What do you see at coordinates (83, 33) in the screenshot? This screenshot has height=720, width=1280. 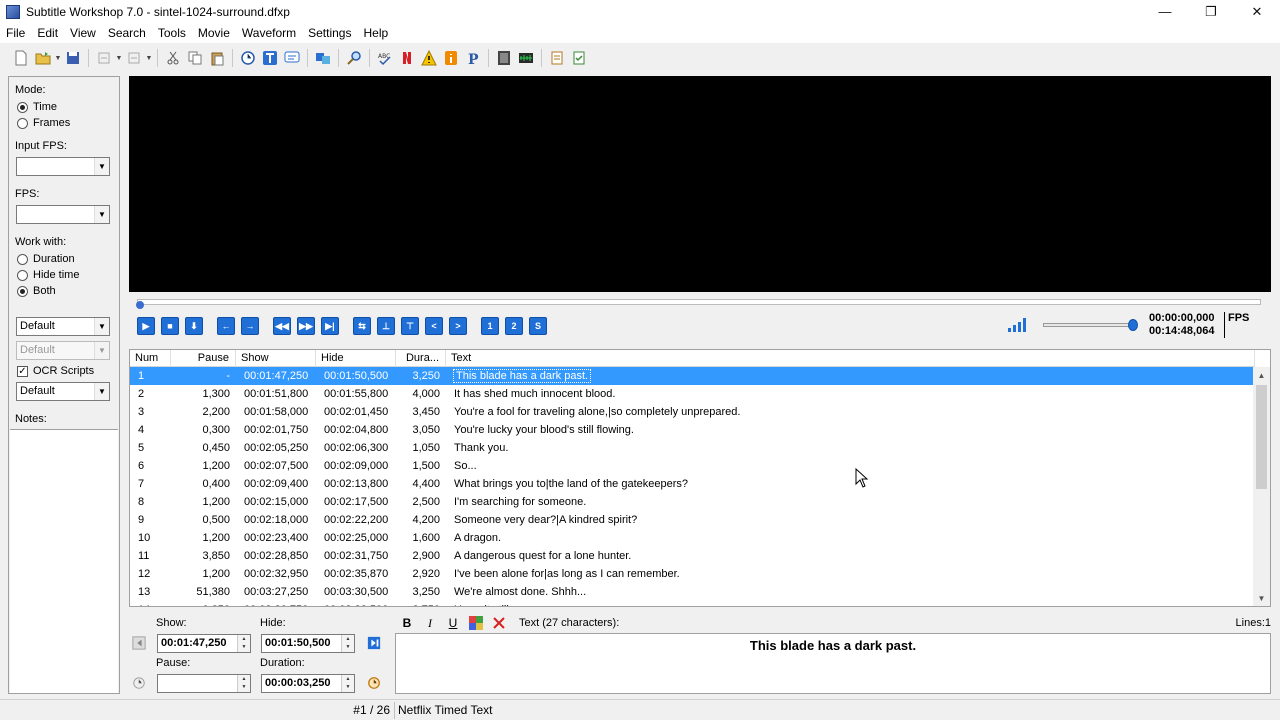 I see `menu-view: View` at bounding box center [83, 33].